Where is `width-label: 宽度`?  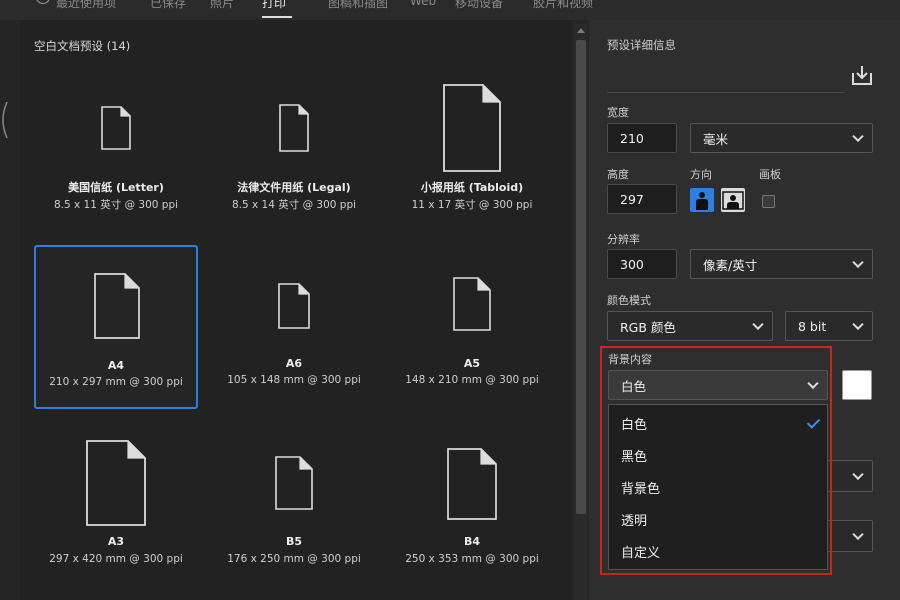
width-label: 宽度 is located at coordinates (618, 112).